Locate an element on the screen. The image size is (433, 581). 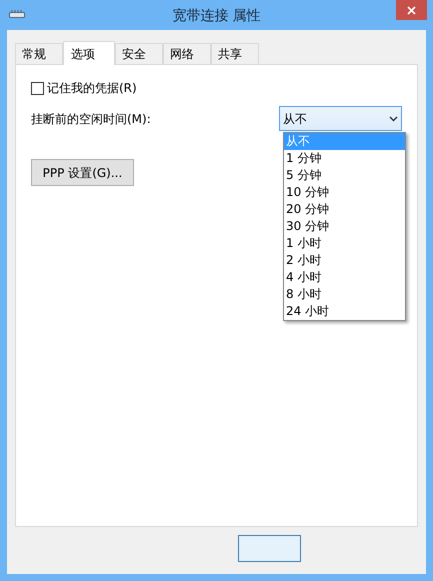
tab: 安全 is located at coordinates (139, 53).